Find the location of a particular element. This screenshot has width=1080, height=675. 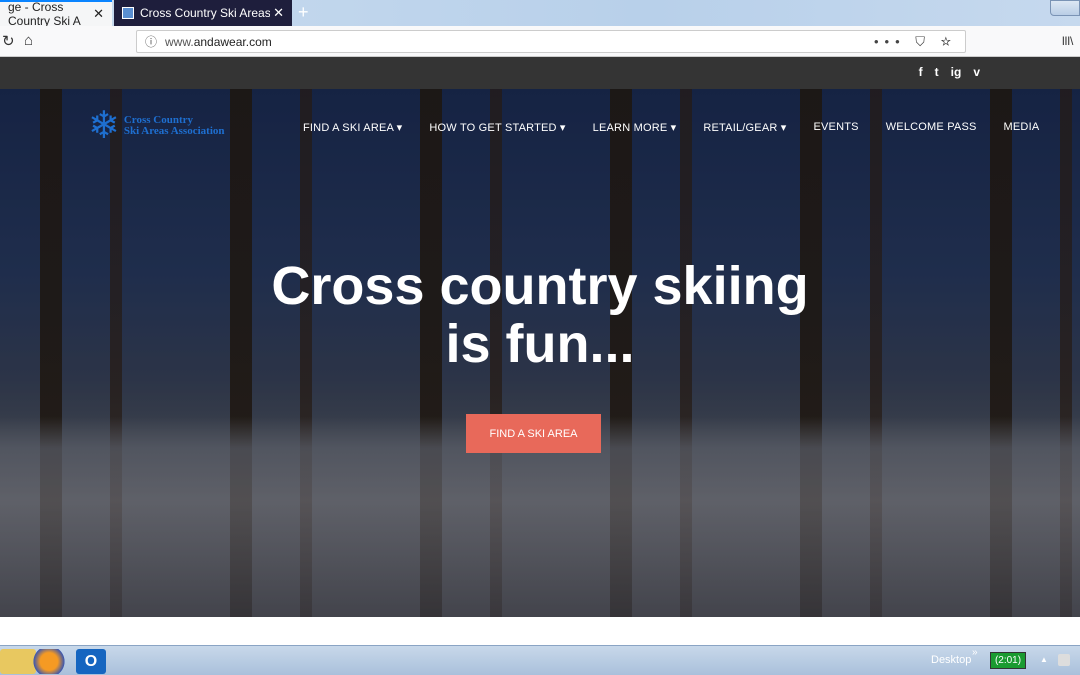

new-tab-button: + is located at coordinates (303, 12).